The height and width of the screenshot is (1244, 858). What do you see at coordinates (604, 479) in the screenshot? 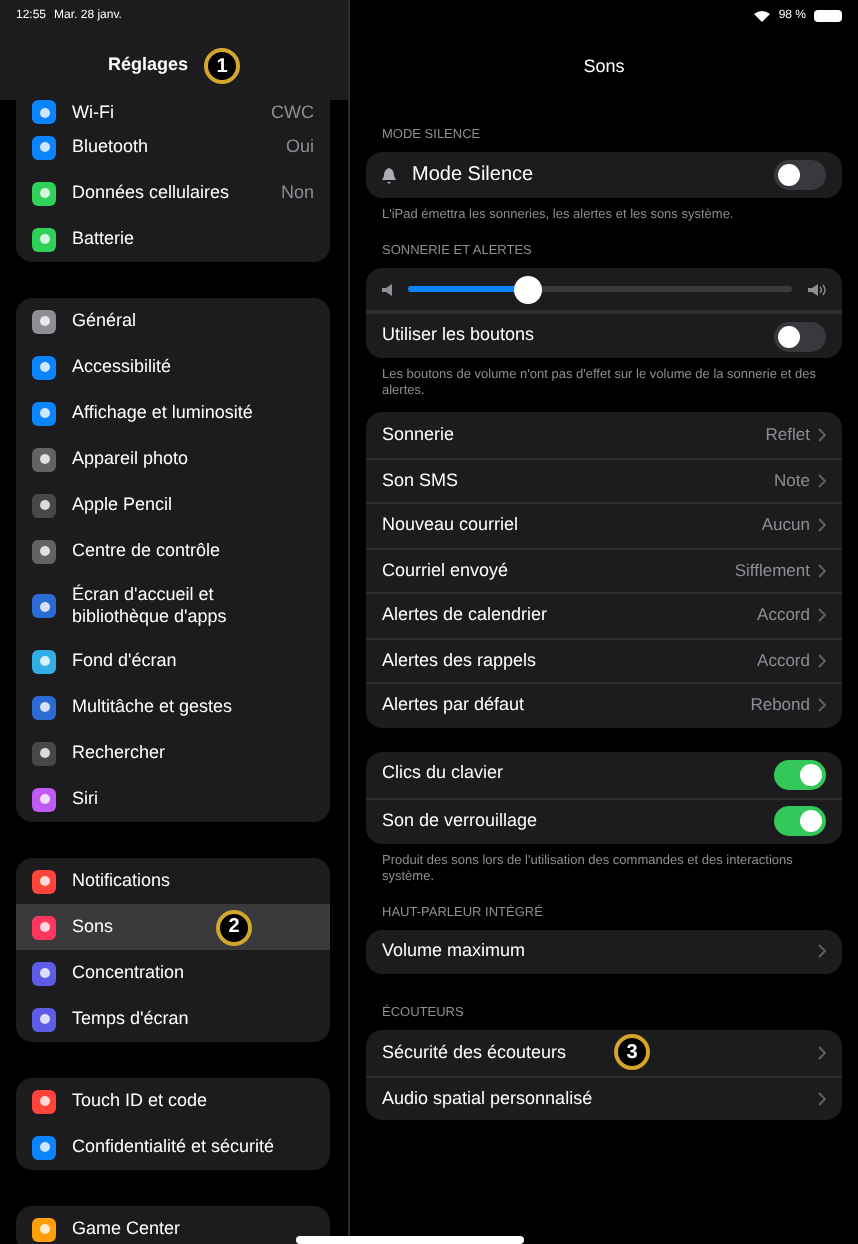
I see `settings-row: Son SMS Note` at bounding box center [604, 479].